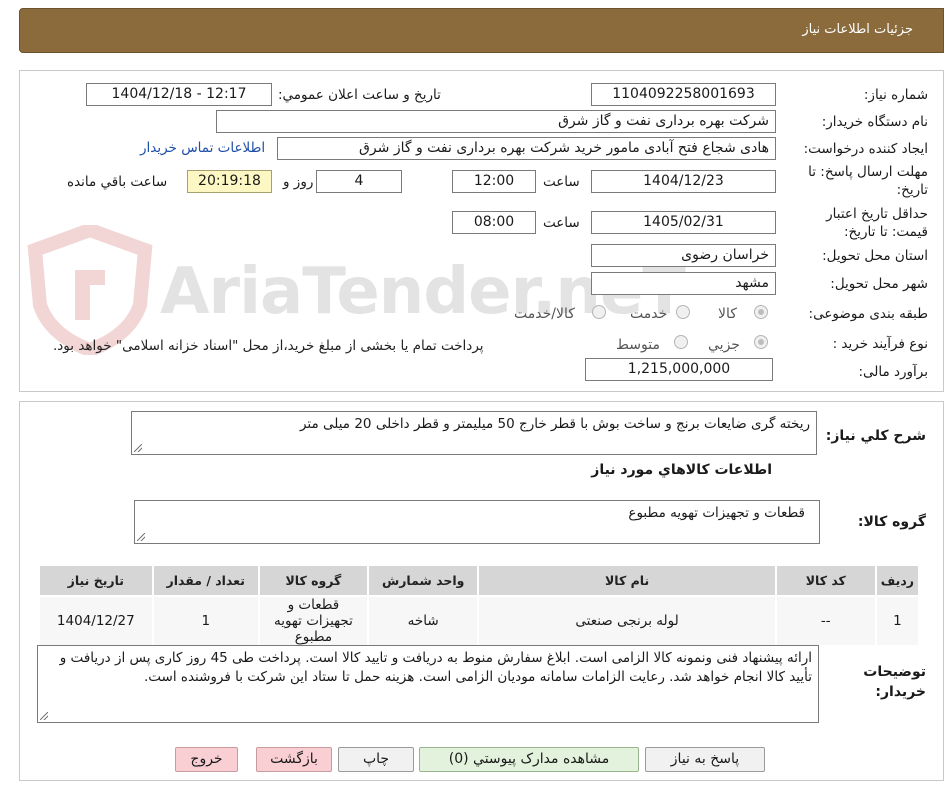 The image size is (944, 791). Describe the element at coordinates (893, 372) in the screenshot. I see `budget-label: برآورد مالی:` at that location.